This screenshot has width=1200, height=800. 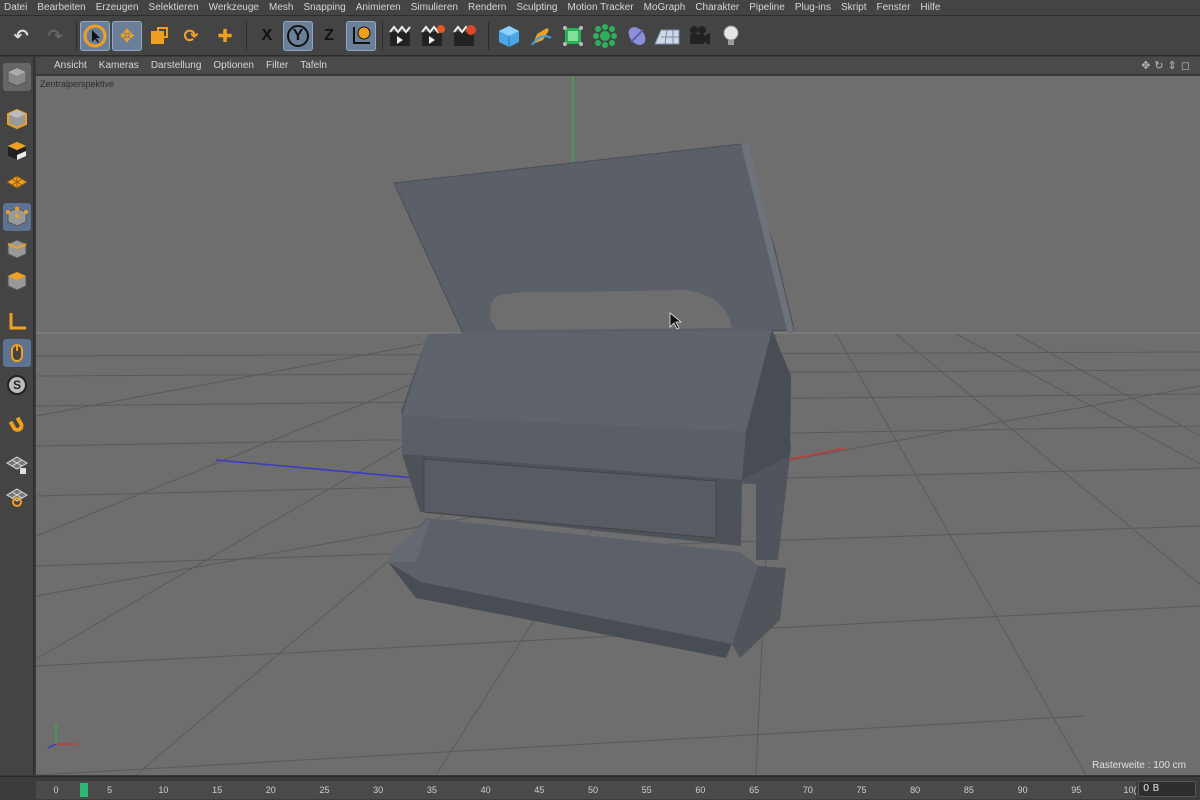 I want to click on menu-item: Snapping, so click(x=324, y=7).